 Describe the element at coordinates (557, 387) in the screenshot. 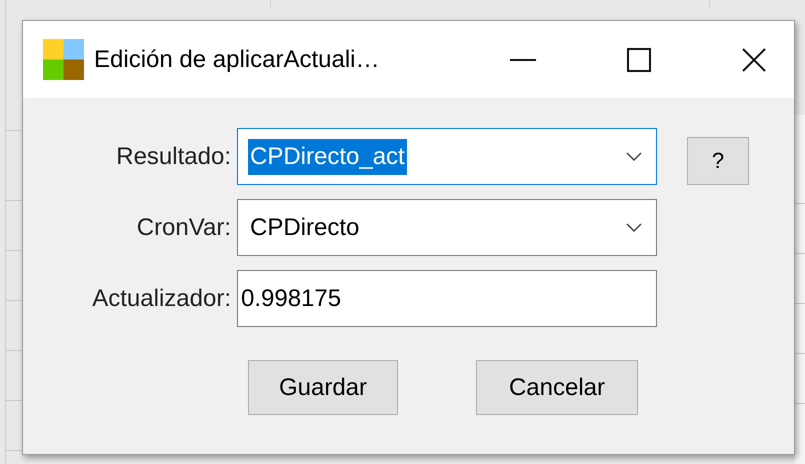

I see `dialog-button: Cancelar` at that location.